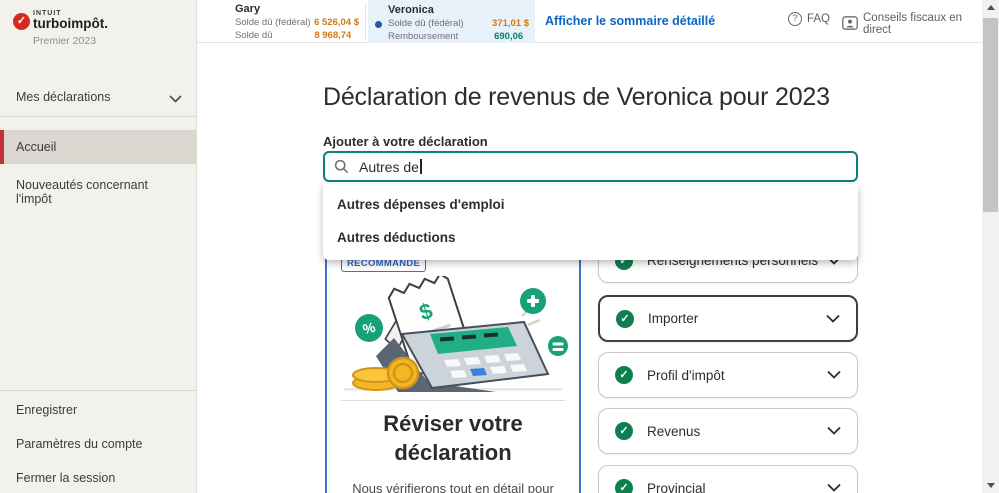 Image resolution: width=999 pixels, height=493 pixels. What do you see at coordinates (36, 147) in the screenshot?
I see `sidebar-item-label: Accueil` at bounding box center [36, 147].